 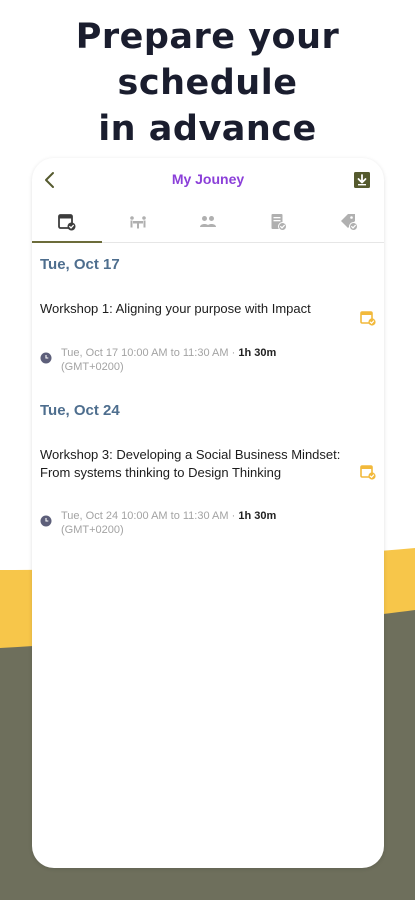 I want to click on meeting-table-icon, so click(x=137, y=222).